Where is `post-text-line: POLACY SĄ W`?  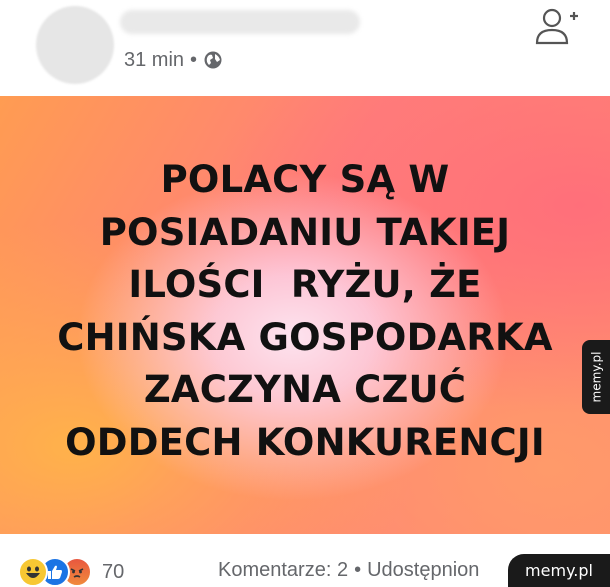 post-text-line: POLACY SĄ W is located at coordinates (305, 179).